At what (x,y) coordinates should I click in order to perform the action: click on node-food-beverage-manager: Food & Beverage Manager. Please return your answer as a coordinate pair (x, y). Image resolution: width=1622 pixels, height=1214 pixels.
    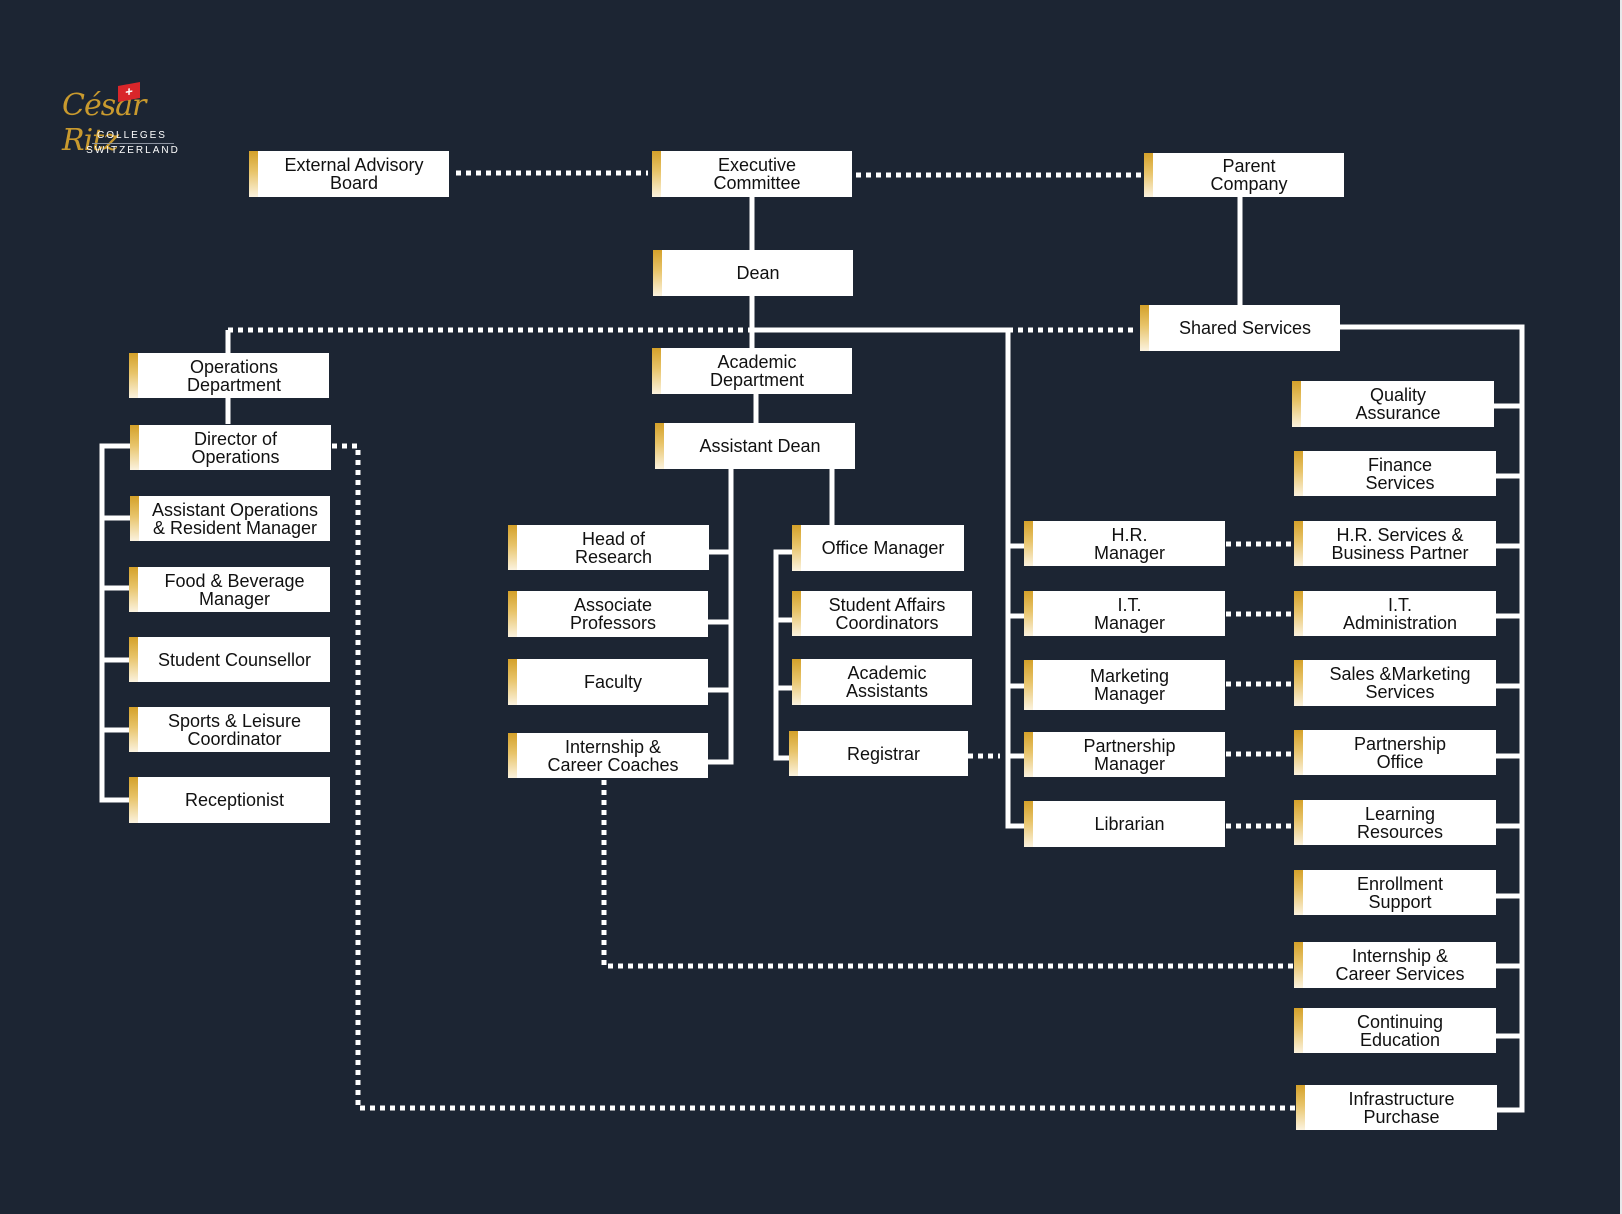
    Looking at the image, I should click on (229, 589).